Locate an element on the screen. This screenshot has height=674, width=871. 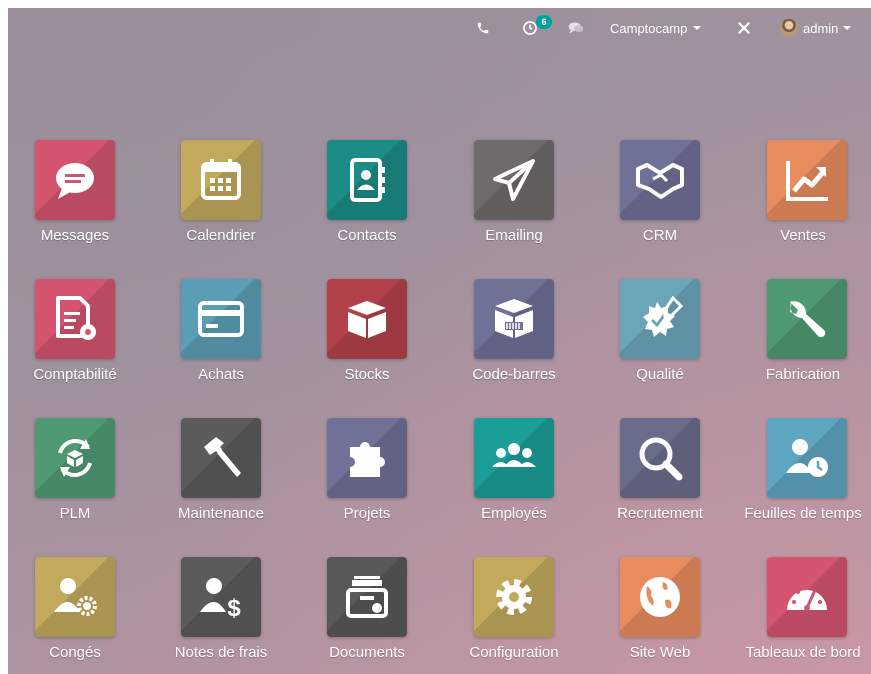
app-tile: $ is located at coordinates (221, 597).